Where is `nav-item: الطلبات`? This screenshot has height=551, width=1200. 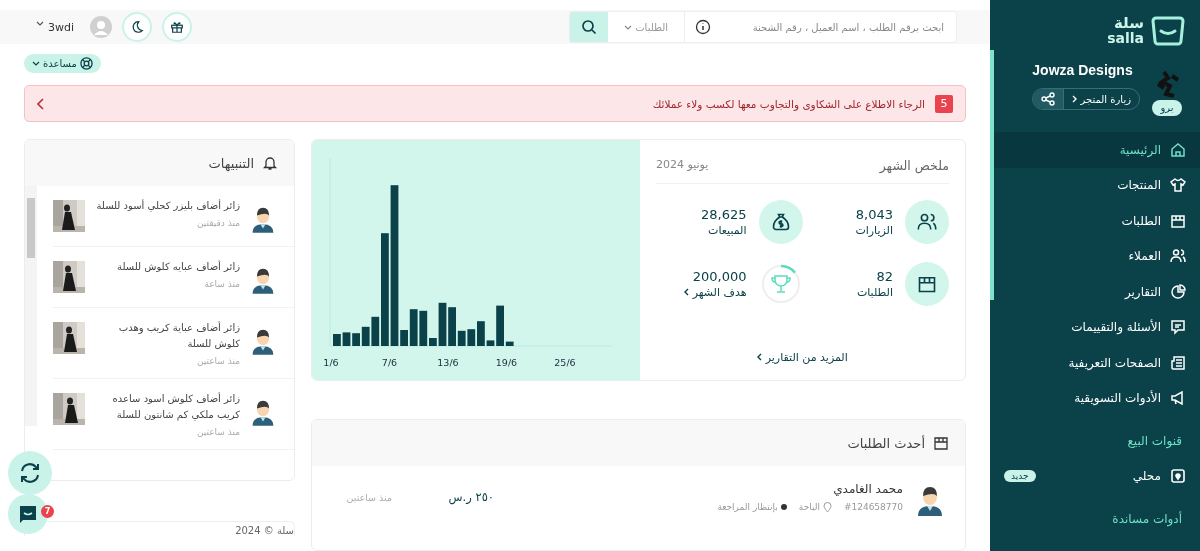
nav-item: الطلبات is located at coordinates (1095, 221).